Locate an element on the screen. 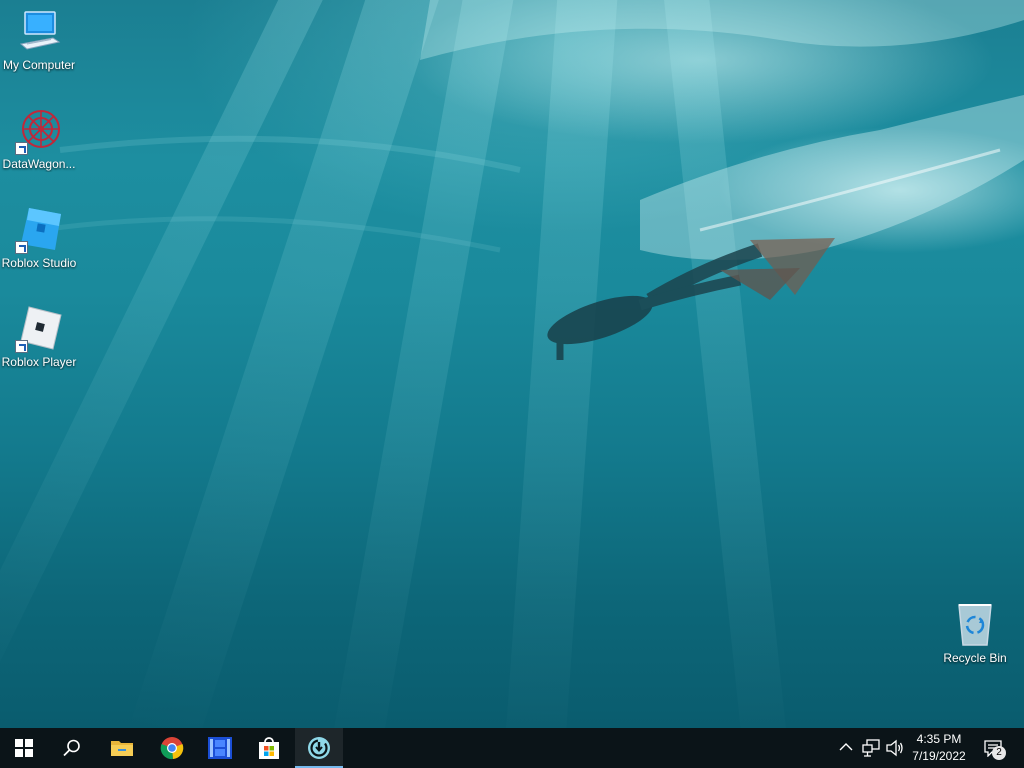  datawagon-icon is located at coordinates (39, 131).